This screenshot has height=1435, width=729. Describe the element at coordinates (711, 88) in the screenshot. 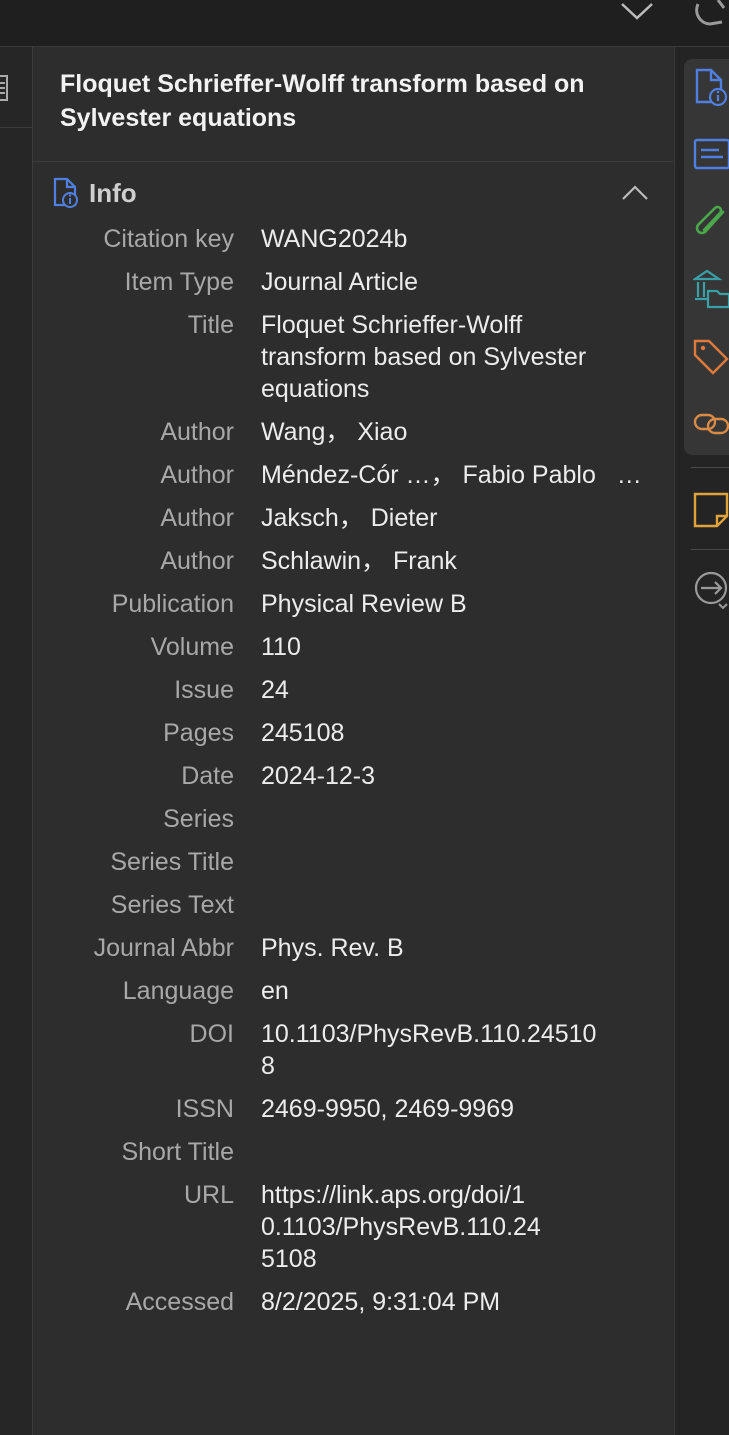

I see `info-icon` at that location.